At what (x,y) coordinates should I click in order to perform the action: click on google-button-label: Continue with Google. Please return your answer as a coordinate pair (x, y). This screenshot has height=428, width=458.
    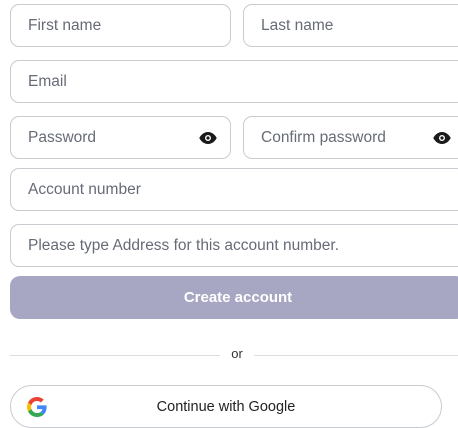
    Looking at the image, I should click on (226, 406).